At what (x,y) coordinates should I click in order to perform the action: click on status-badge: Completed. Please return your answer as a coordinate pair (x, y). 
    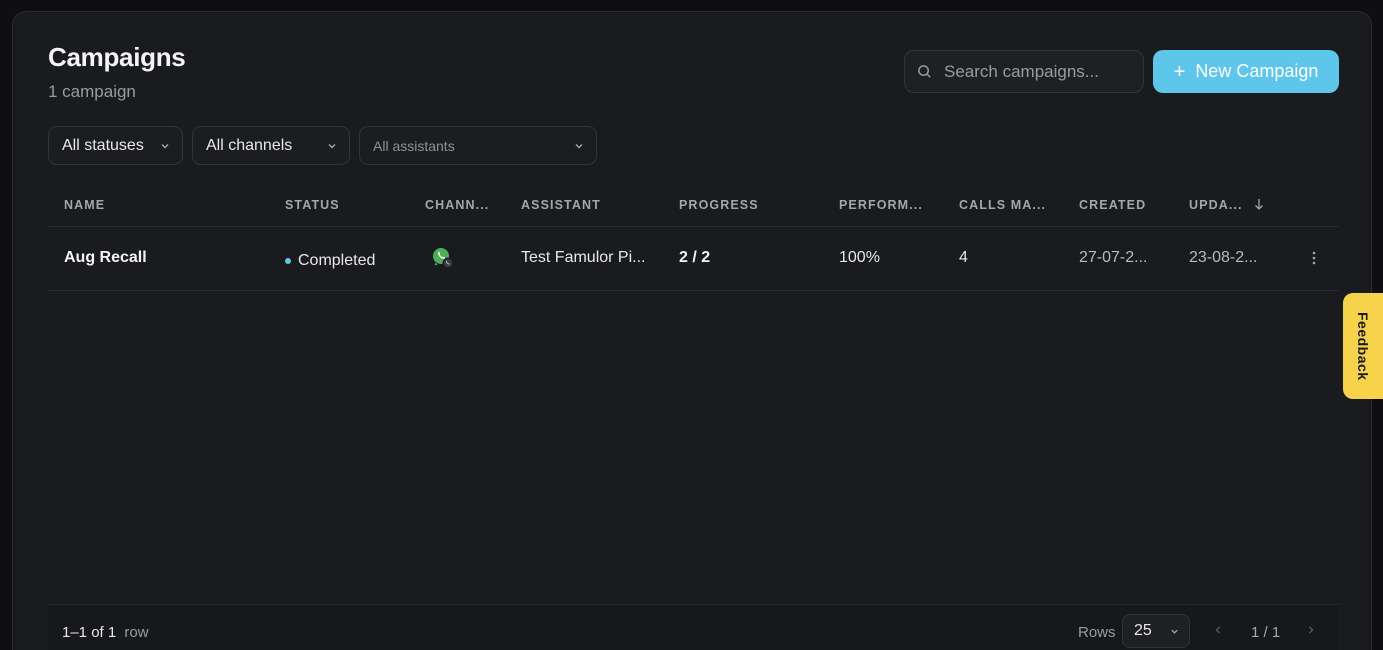
    Looking at the image, I should click on (330, 261).